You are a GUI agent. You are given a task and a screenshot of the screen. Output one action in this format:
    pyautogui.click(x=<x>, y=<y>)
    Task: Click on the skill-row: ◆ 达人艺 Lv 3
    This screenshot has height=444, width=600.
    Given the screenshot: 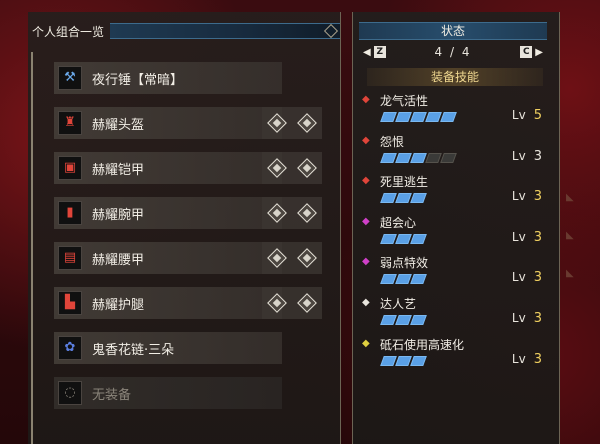 What is the action you would take?
    pyautogui.click(x=455, y=315)
    